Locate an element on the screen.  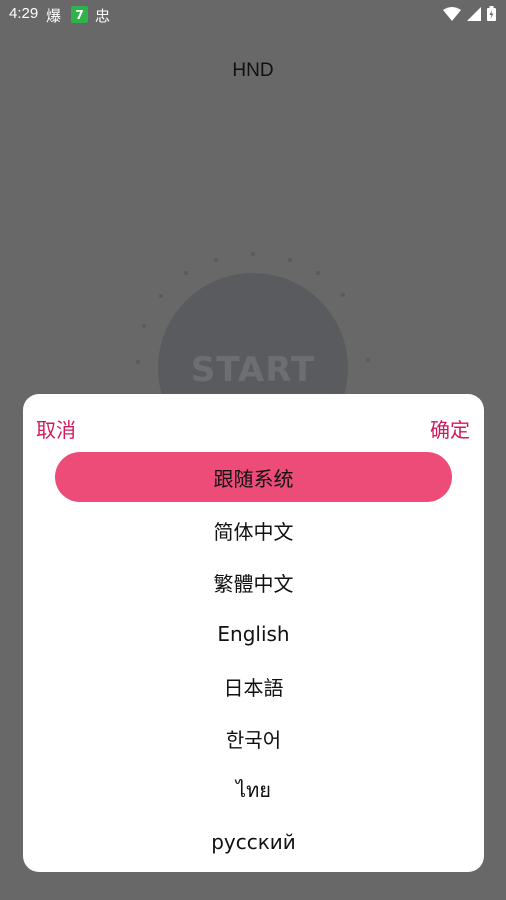
language-option: 한국어 is located at coordinates (253, 738).